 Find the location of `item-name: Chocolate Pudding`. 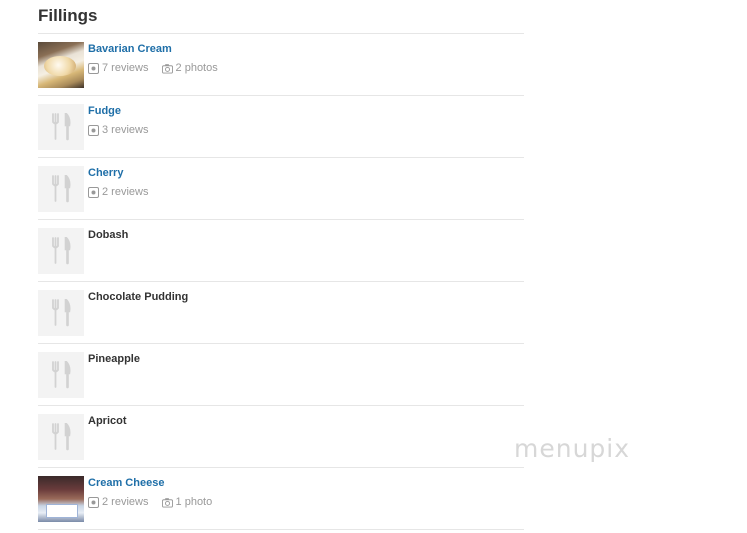

item-name: Chocolate Pudding is located at coordinates (138, 297).